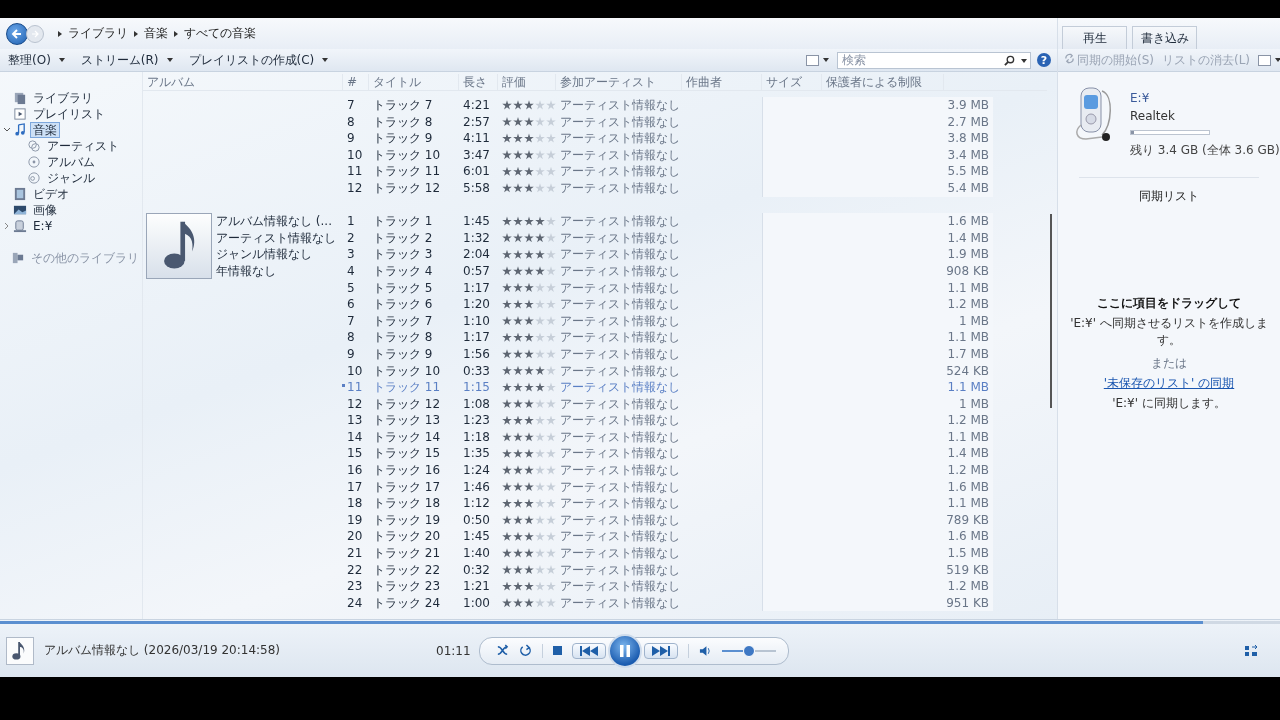  What do you see at coordinates (71, 162) in the screenshot?
I see `sidebar-item: アルバム` at bounding box center [71, 162].